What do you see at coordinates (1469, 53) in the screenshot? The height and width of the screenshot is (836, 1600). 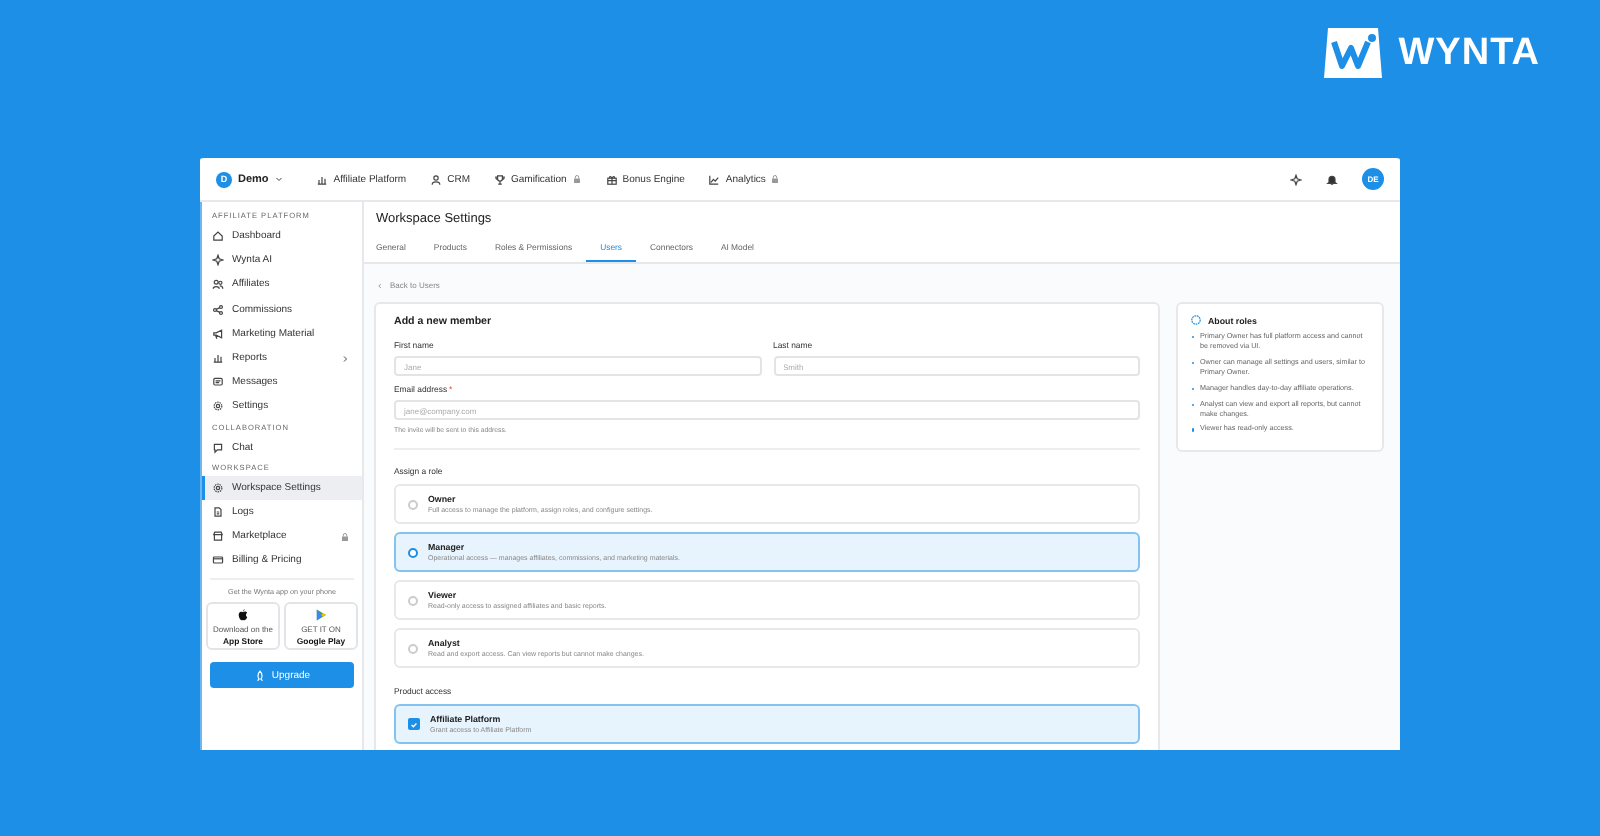 I see `brand-name: WYNTA` at bounding box center [1469, 53].